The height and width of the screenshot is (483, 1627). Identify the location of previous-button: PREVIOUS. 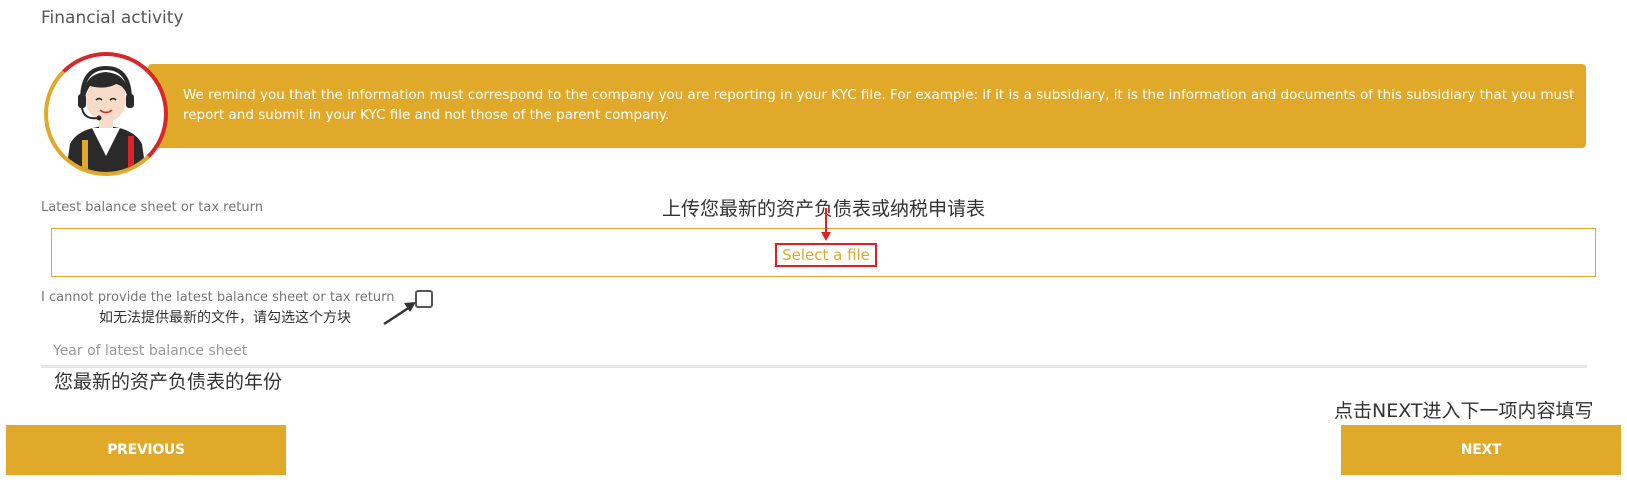
(146, 450).